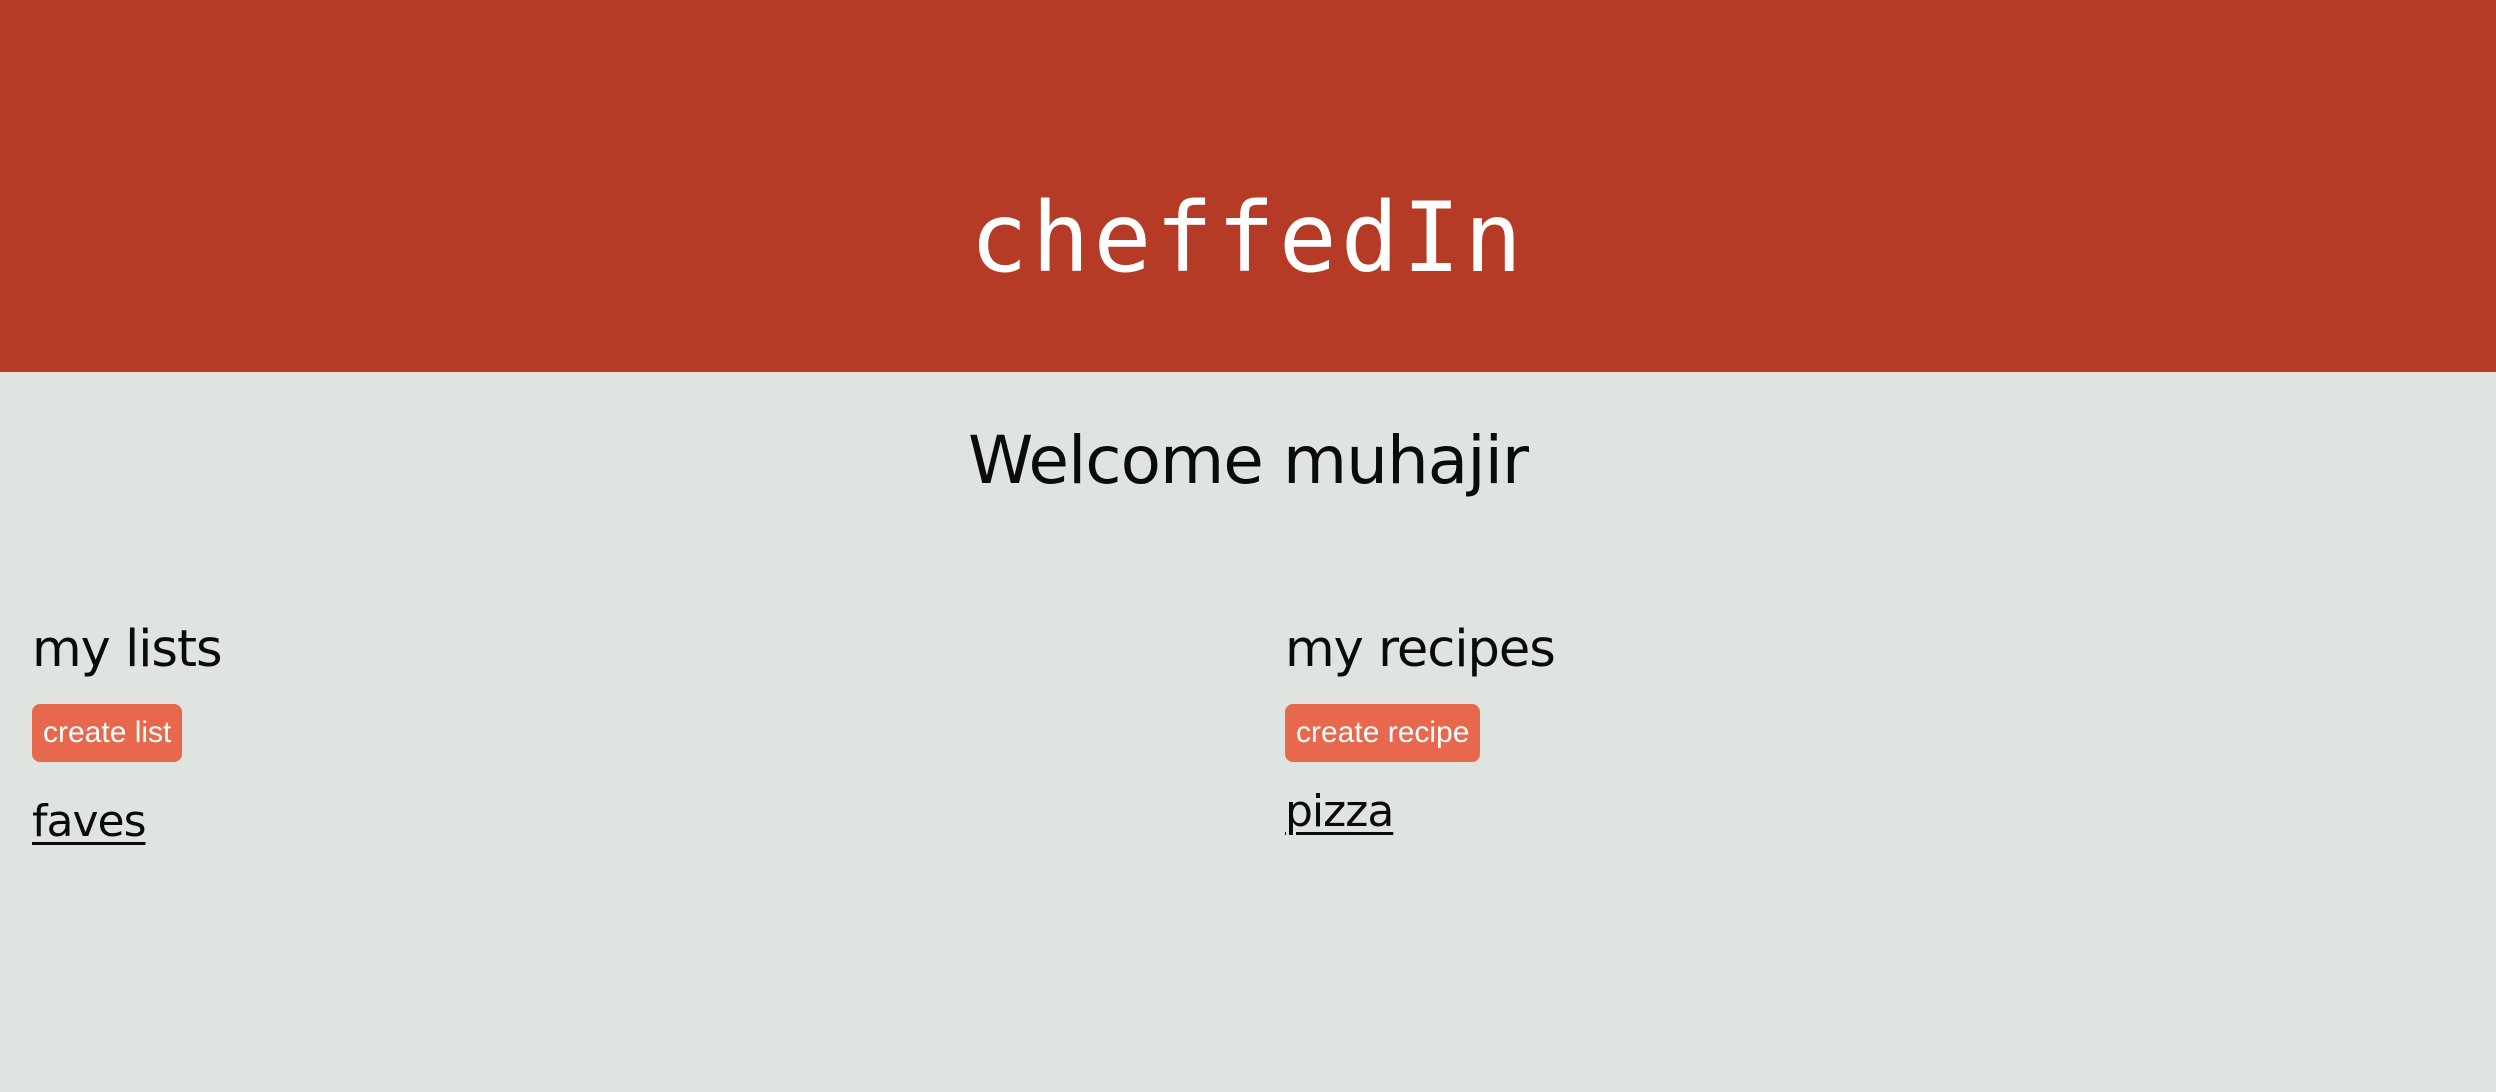  What do you see at coordinates (1248, 460) in the screenshot?
I see `welcome-heading: Welcome muhajir` at bounding box center [1248, 460].